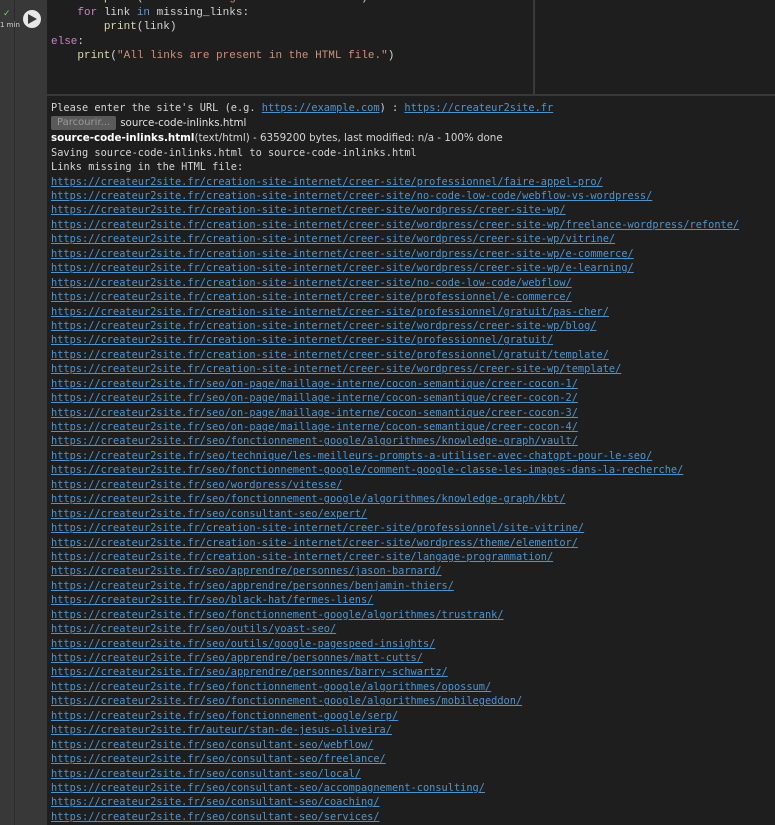 This screenshot has height=825, width=775. Describe the element at coordinates (391, 56) in the screenshot. I see `code-token: )` at that location.